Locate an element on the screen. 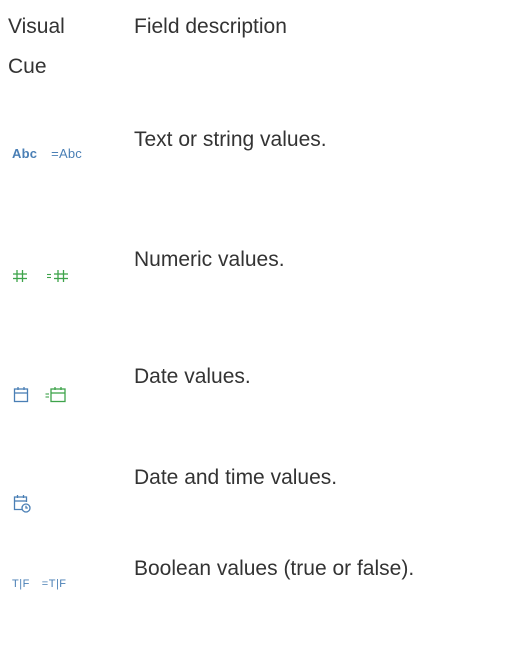 The width and height of the screenshot is (508, 652). visual-cue: T|F =T|F is located at coordinates (39, 584).